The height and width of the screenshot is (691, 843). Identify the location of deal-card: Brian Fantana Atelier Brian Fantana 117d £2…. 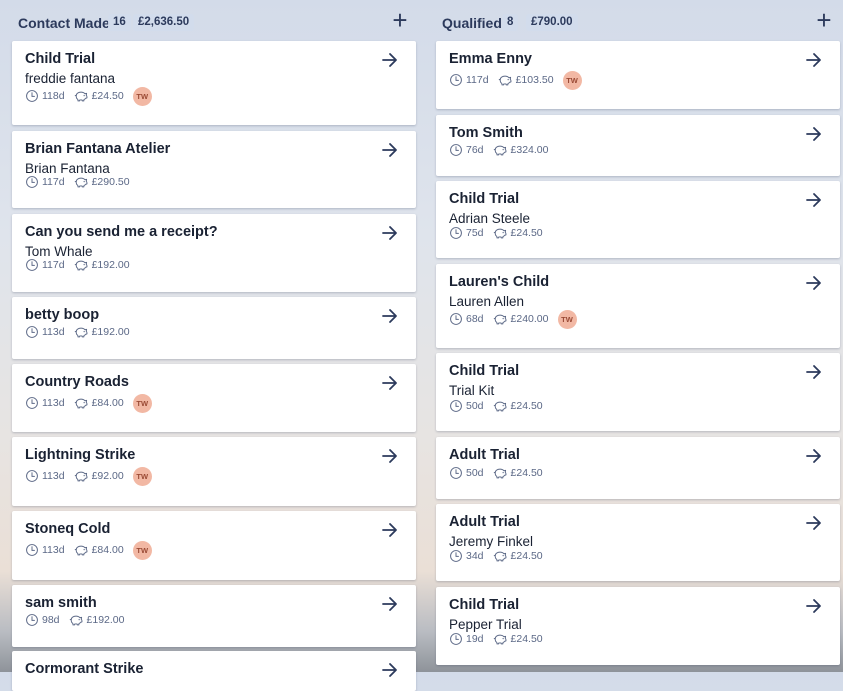
(214, 169).